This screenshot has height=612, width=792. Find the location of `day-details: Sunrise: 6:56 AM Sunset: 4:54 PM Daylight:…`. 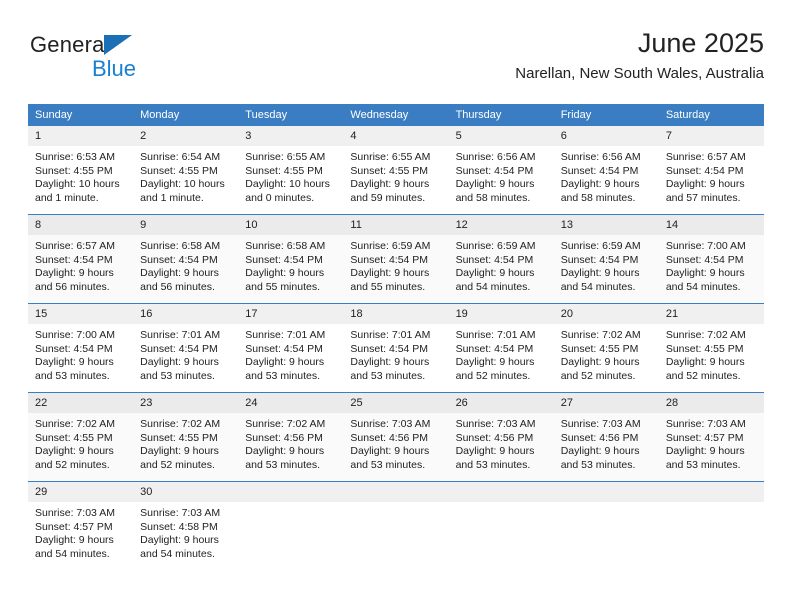

day-details: Sunrise: 6:56 AM Sunset: 4:54 PM Daylight:… is located at coordinates (606, 175).